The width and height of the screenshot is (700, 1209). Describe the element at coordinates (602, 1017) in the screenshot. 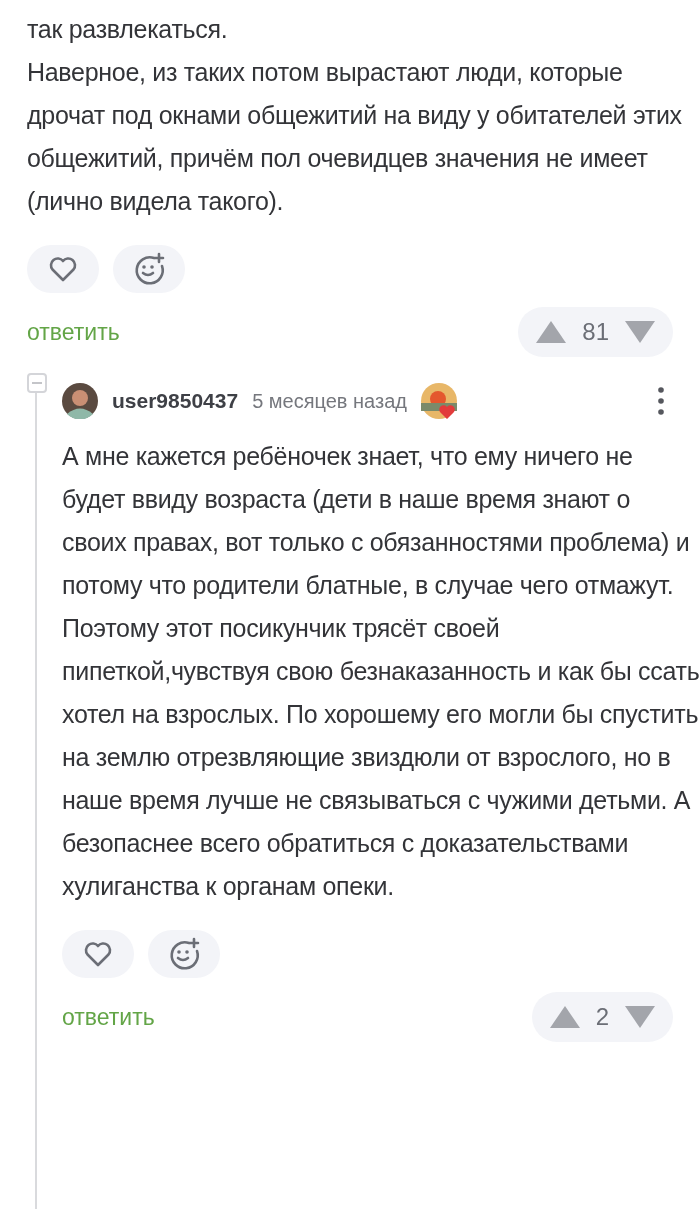

I see `score: 2` at that location.